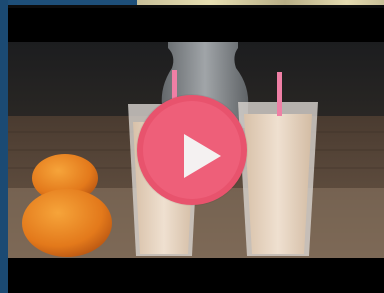  Describe the element at coordinates (260, 2) in the screenshot. I see `thumbnail-food` at that location.